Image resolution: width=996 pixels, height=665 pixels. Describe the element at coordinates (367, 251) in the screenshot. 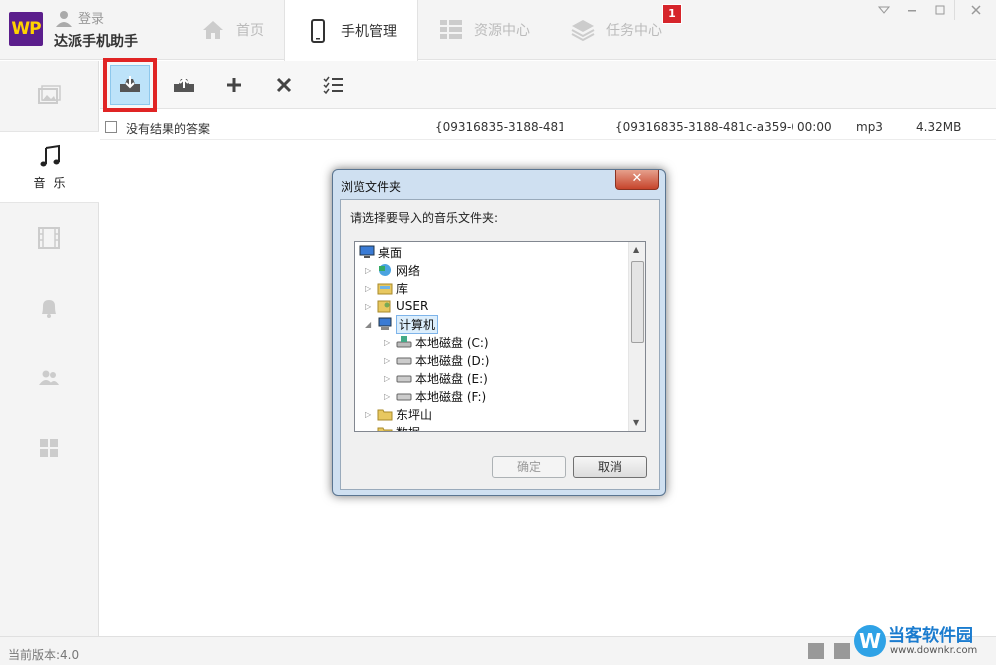

I see `desktop-icon` at that location.